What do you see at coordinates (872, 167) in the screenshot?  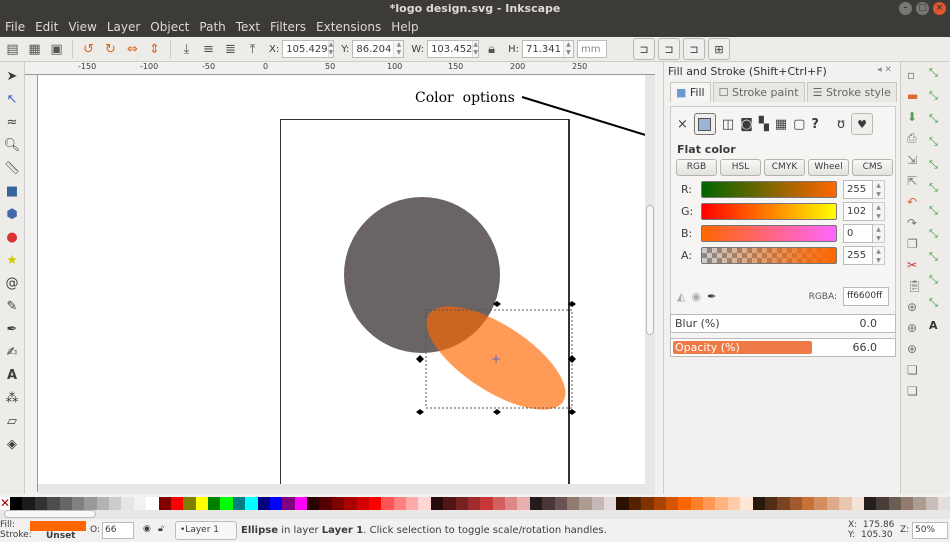 I see `mode-cms: CMS` at bounding box center [872, 167].